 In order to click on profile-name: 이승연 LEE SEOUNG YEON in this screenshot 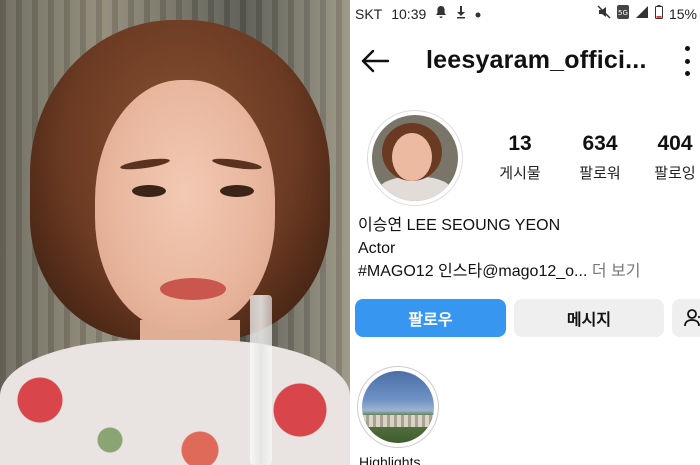, I will do `click(459, 225)`.